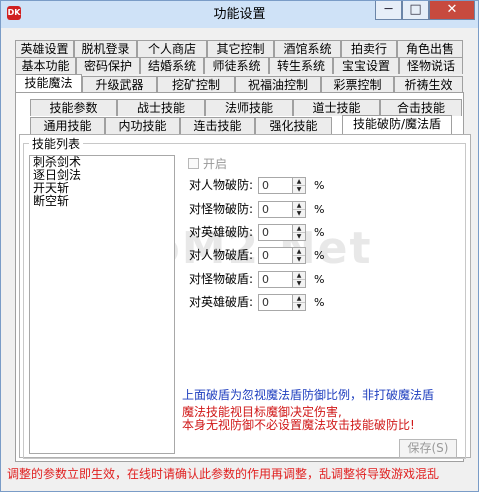 The height and width of the screenshot is (492, 479). I want to click on tab-chain-skills: 连击技能, so click(217, 125).